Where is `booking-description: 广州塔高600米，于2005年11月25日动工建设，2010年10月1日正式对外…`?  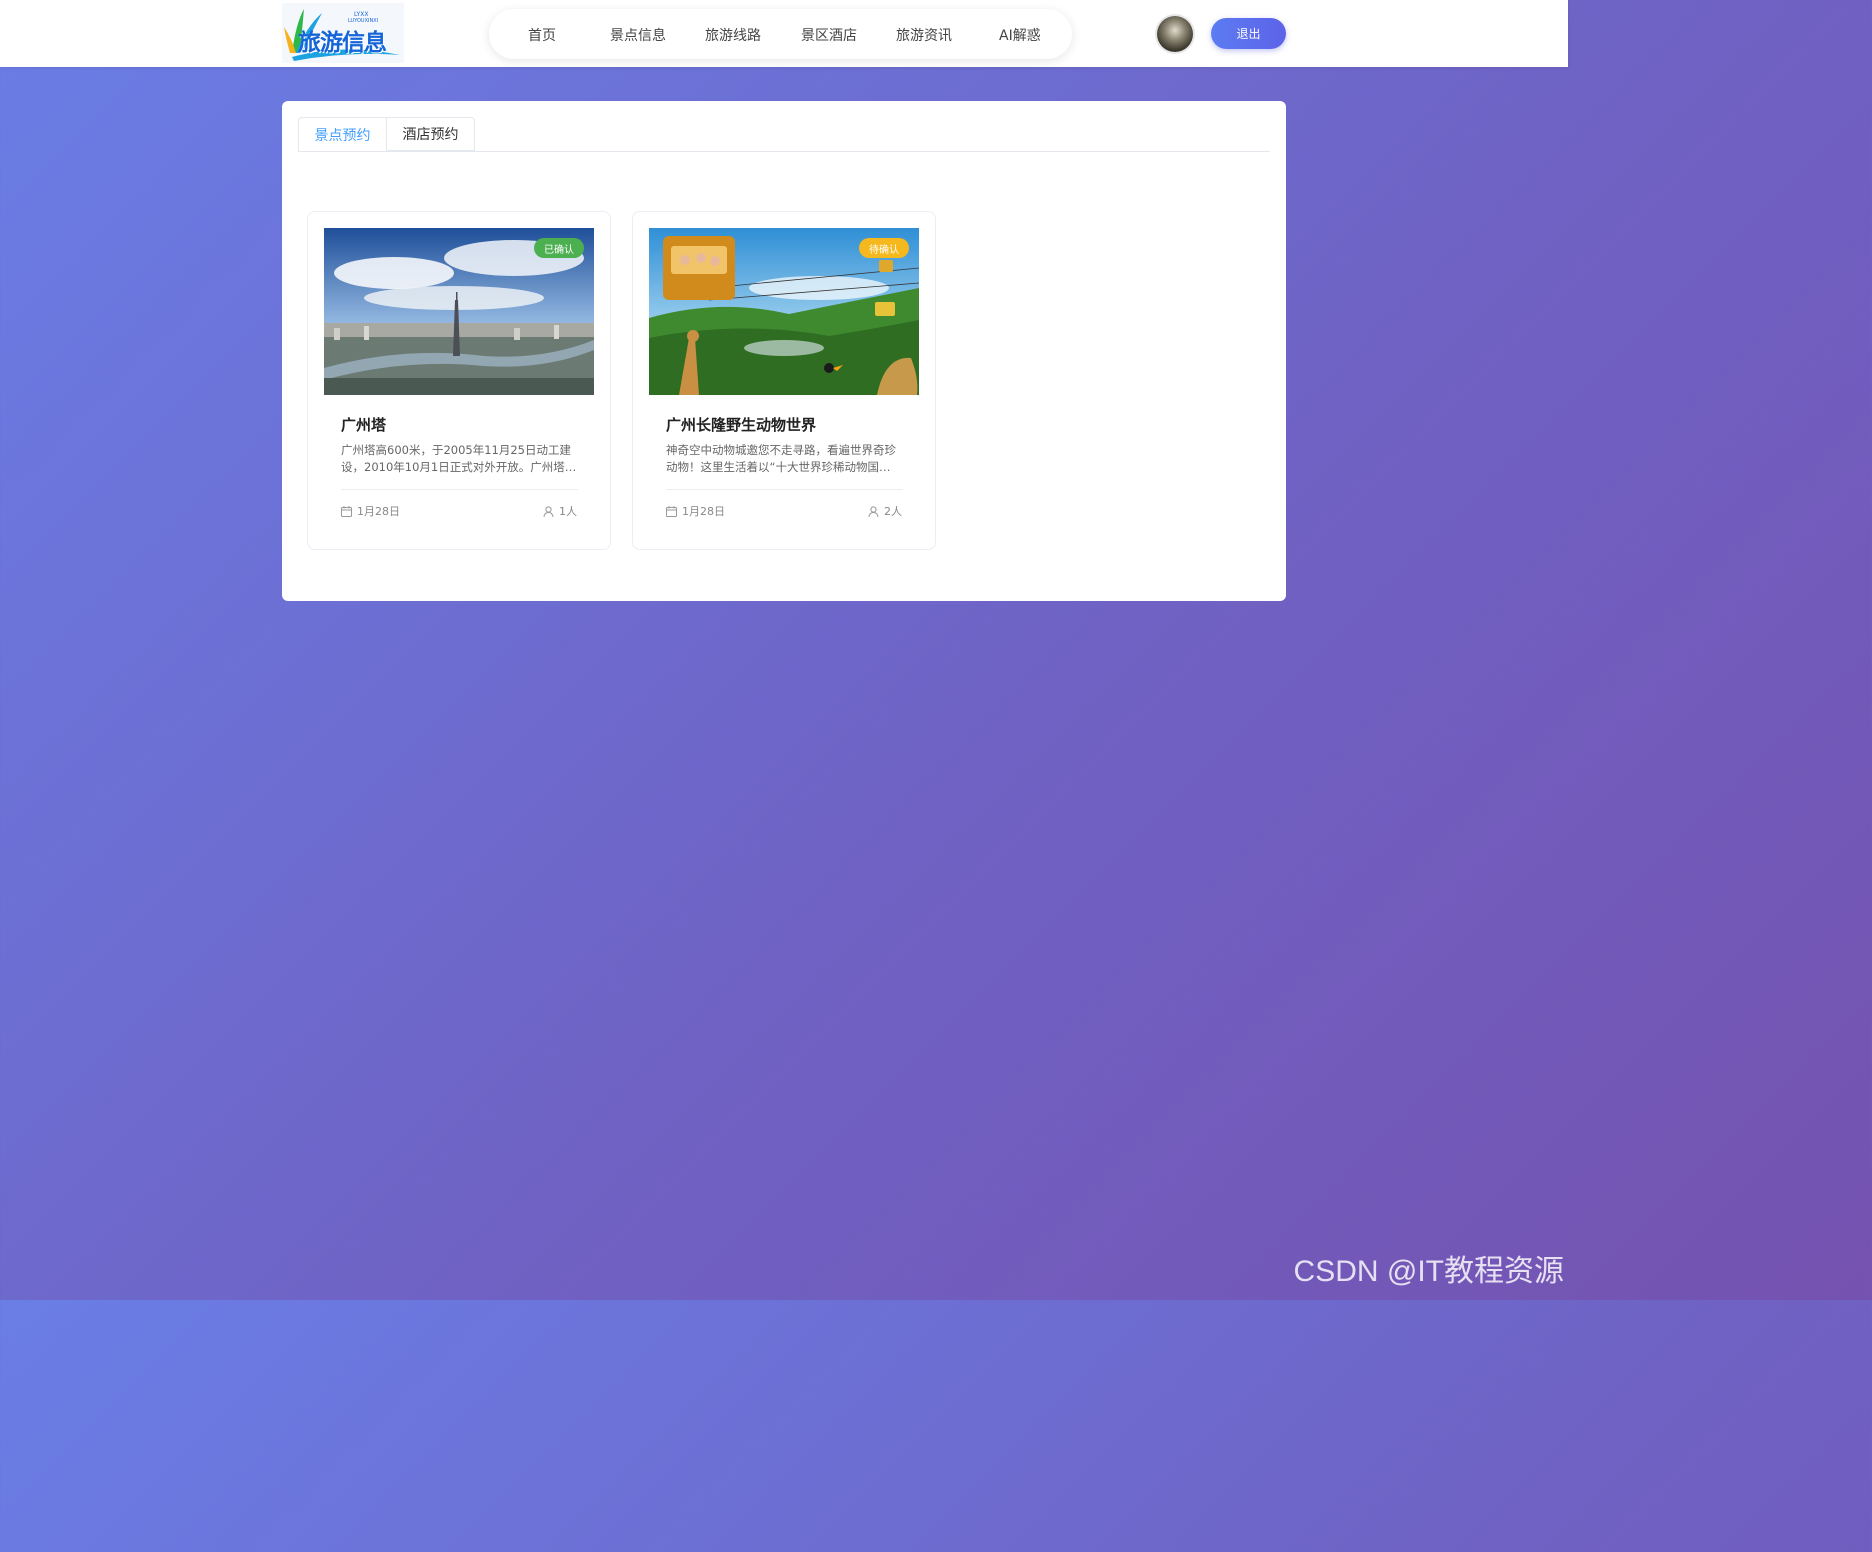
booking-description: 广州塔高600米，于2005年11月25日动工建设，2010年10月1日正式对外… is located at coordinates (459, 458).